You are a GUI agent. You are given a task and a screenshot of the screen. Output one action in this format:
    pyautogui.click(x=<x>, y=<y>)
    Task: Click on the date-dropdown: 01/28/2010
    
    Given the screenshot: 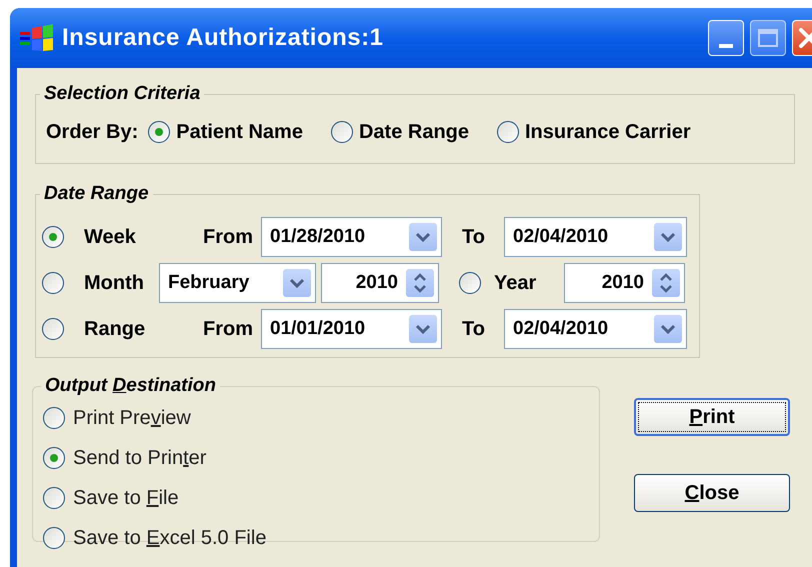 What is the action you would take?
    pyautogui.click(x=351, y=237)
    